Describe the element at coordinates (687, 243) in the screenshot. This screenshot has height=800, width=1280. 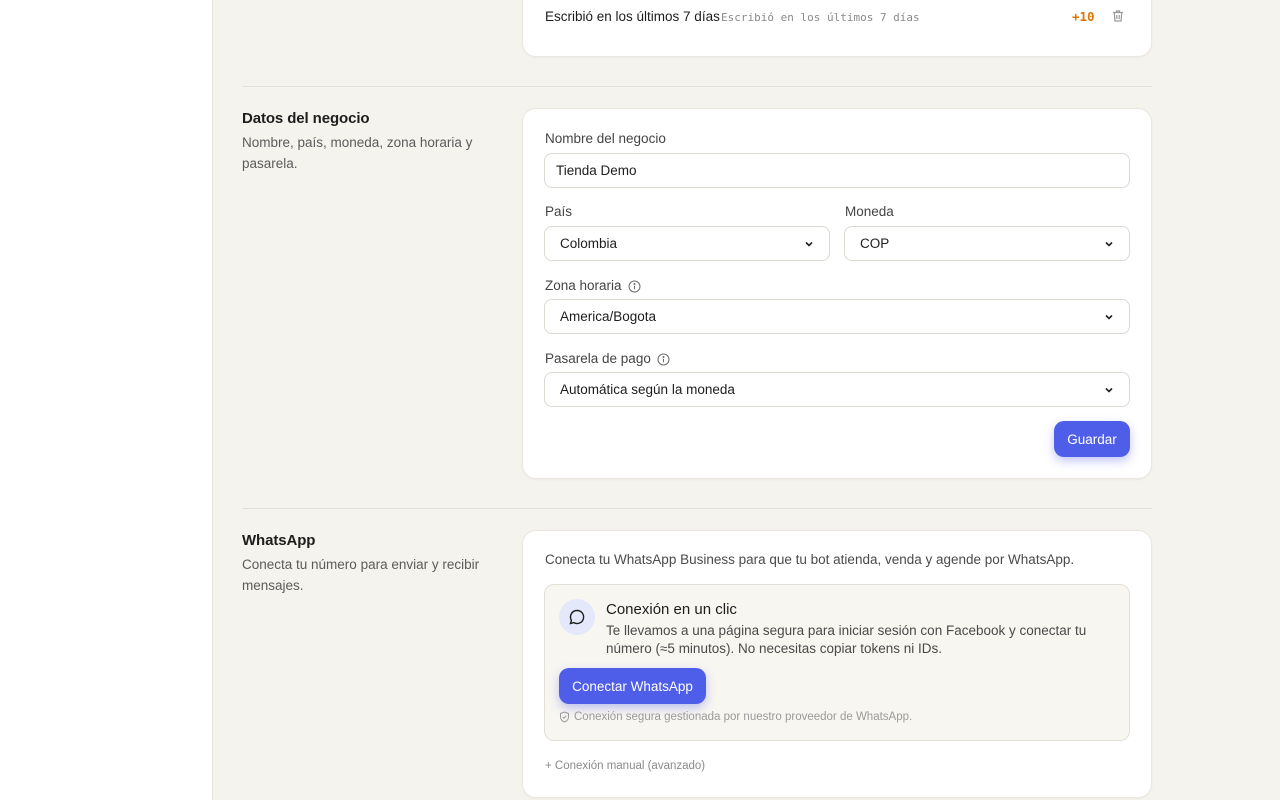
I see `country-select: Colombia` at that location.